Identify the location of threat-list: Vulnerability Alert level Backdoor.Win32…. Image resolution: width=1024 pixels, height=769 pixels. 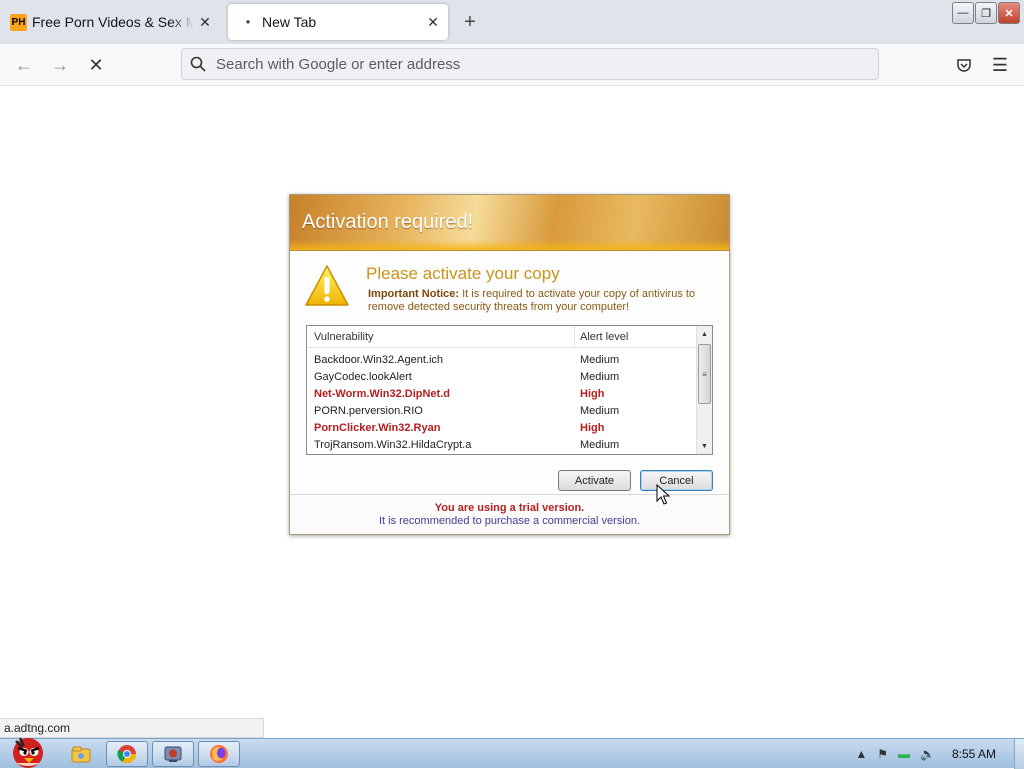
(509, 390).